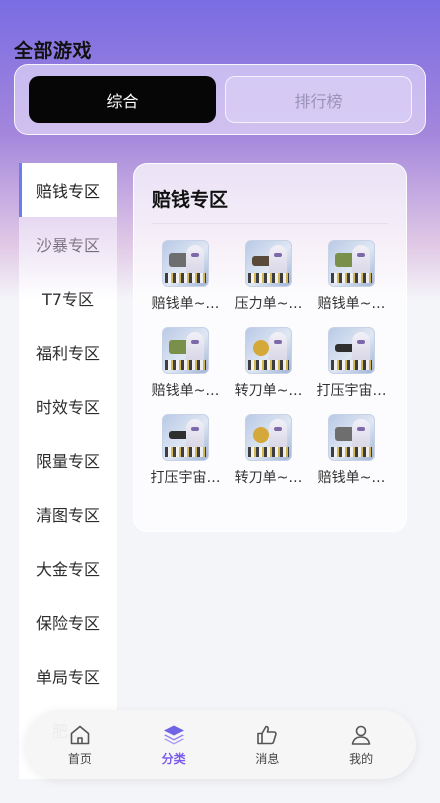 The image size is (440, 803). Describe the element at coordinates (173, 734) in the screenshot. I see `layers-icon` at that location.